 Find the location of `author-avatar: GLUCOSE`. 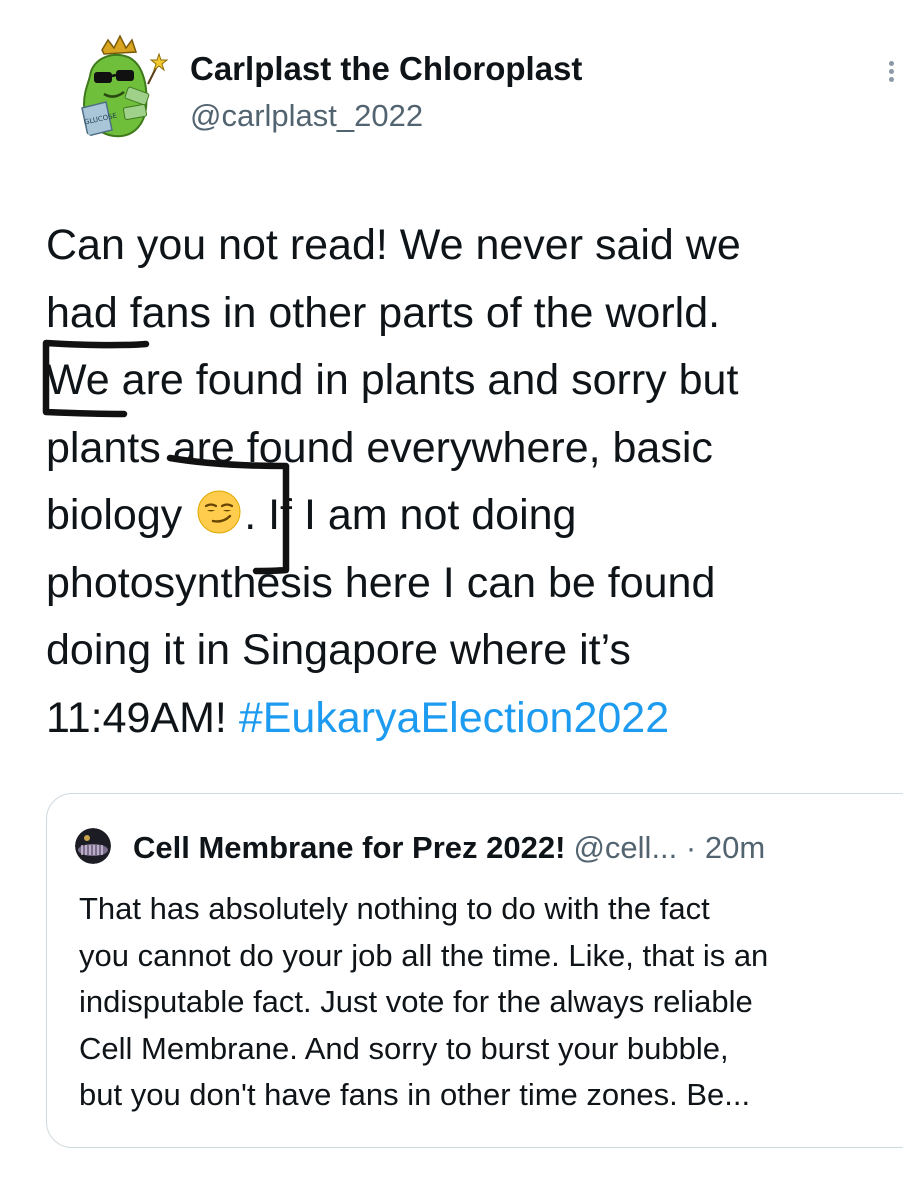

author-avatar: GLUCOSE is located at coordinates (120, 86).